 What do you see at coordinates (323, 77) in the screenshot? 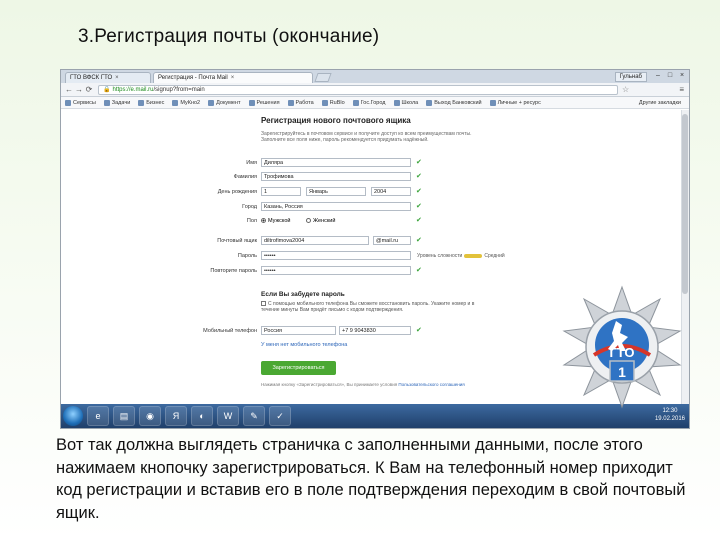
I see `new-tab-button` at bounding box center [323, 77].